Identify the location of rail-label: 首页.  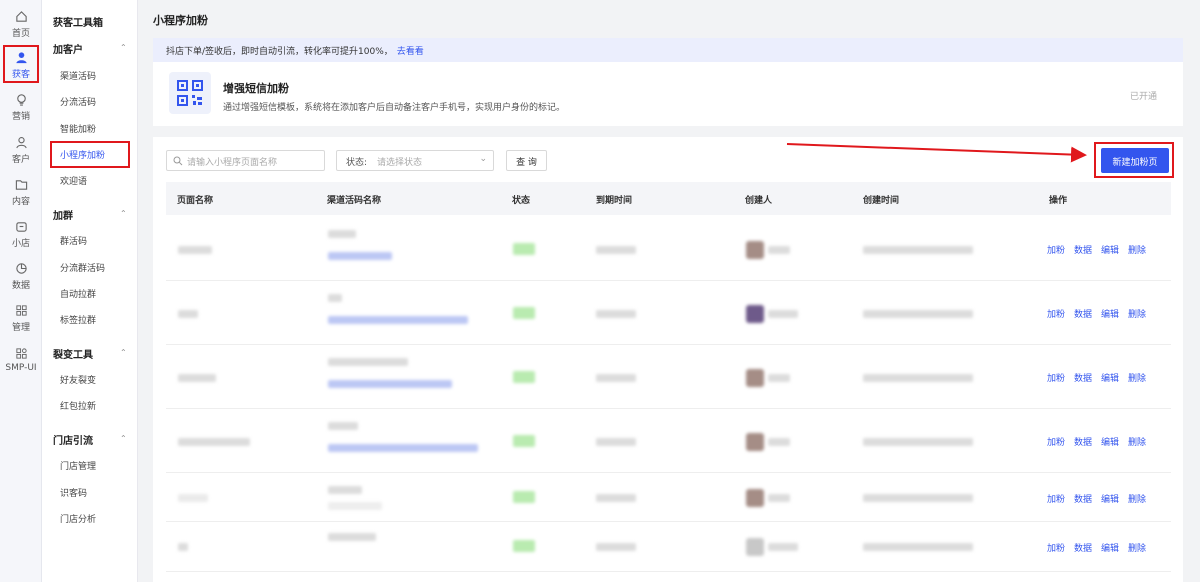
(20, 33).